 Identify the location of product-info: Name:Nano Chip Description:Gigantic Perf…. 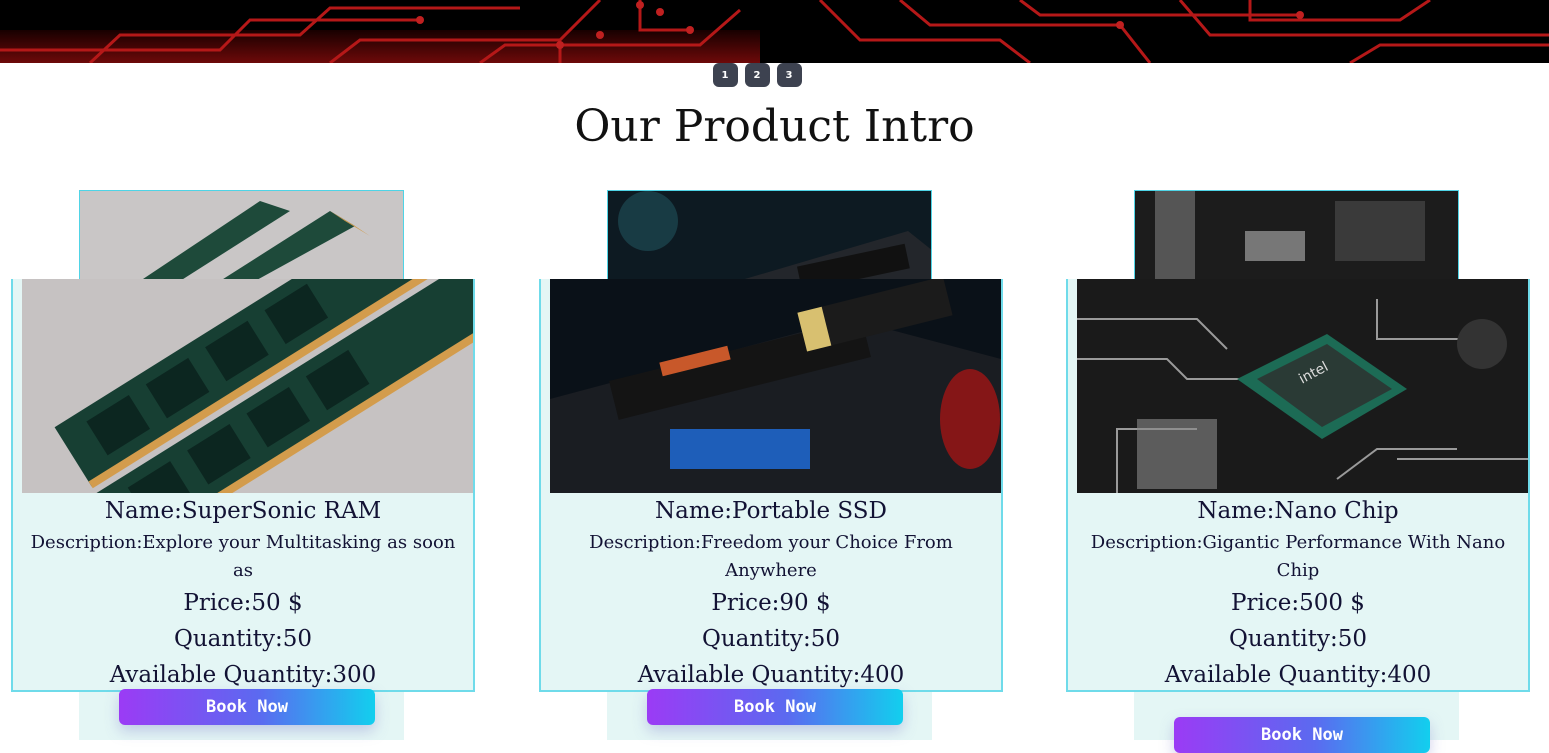
(1298, 593).